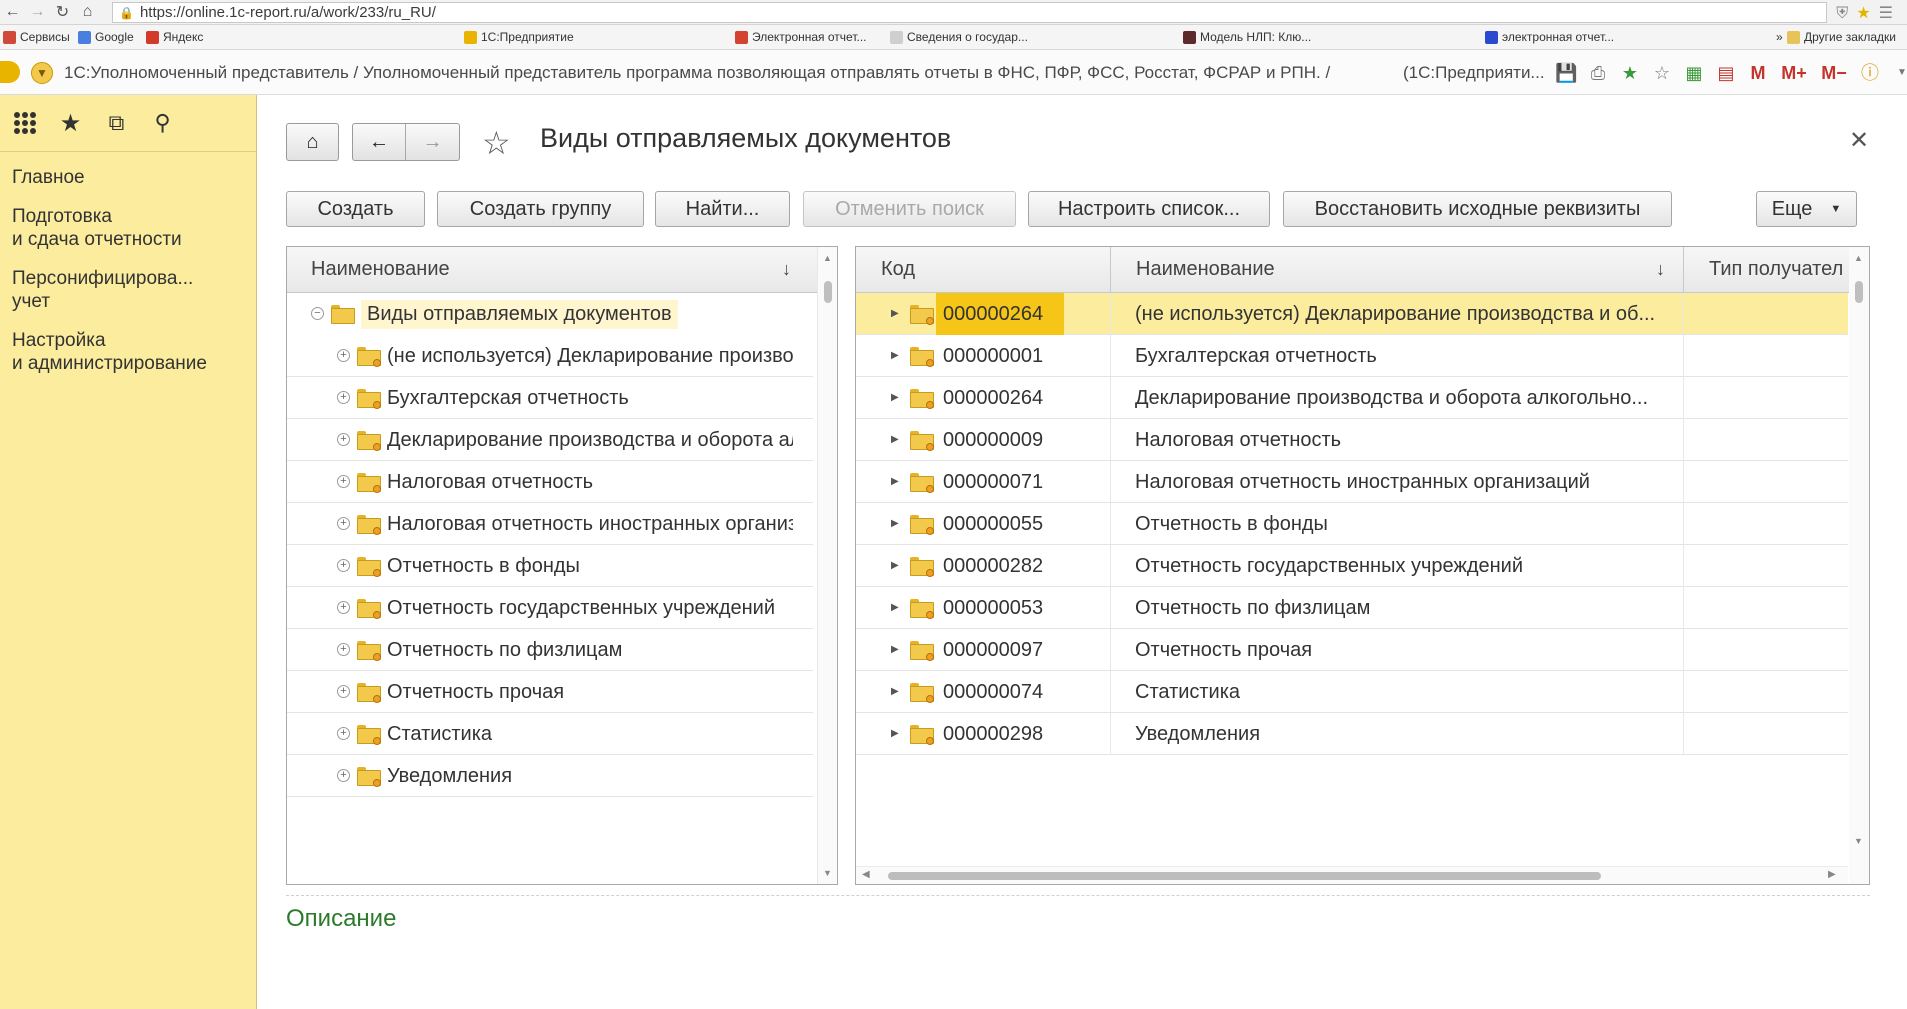  Describe the element at coordinates (1806, 209) in the screenshot. I see `more-button: Еще ▼` at that location.